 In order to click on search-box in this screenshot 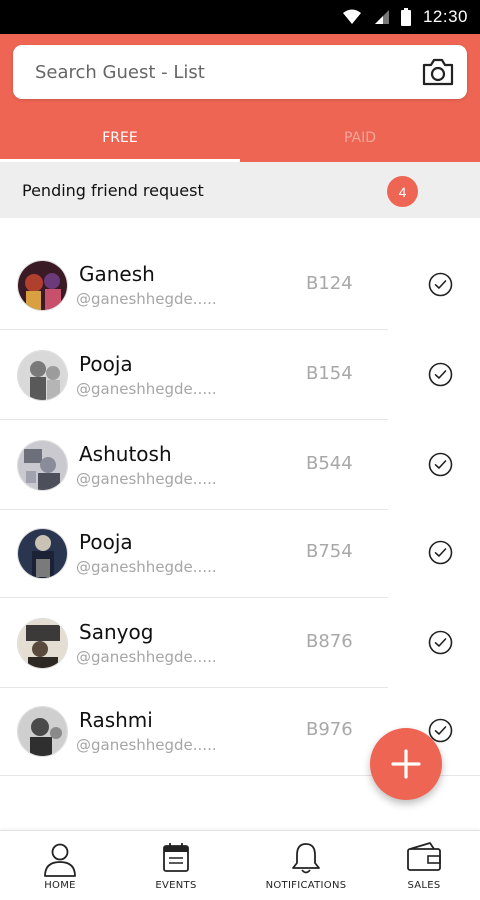, I will do `click(240, 72)`.